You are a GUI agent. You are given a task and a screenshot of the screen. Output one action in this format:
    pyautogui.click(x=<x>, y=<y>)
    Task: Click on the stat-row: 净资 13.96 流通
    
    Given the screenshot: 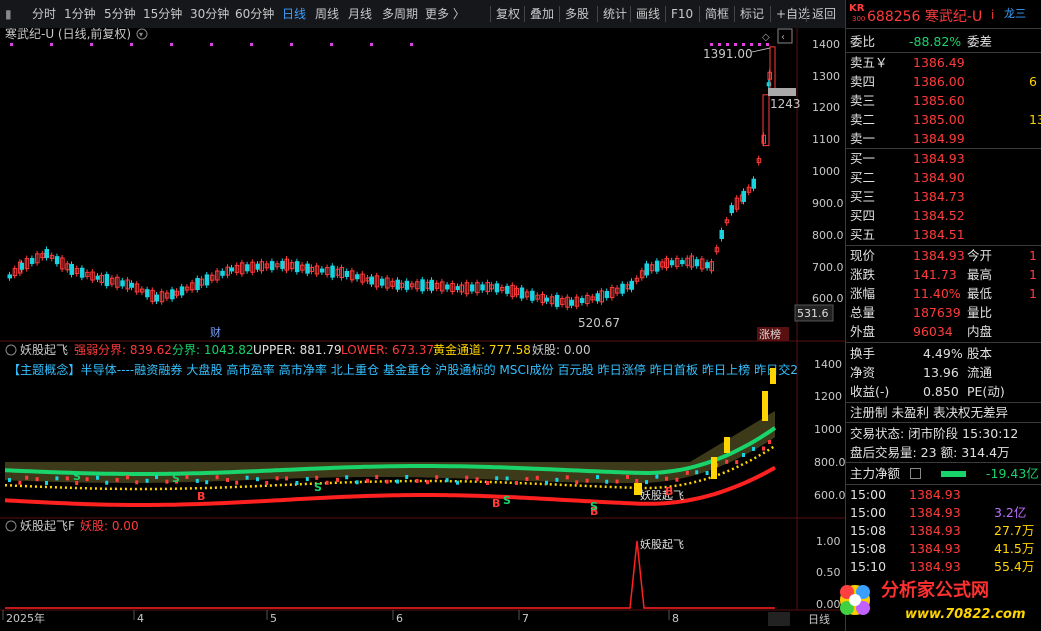 What is the action you would take?
    pyautogui.click(x=943, y=373)
    